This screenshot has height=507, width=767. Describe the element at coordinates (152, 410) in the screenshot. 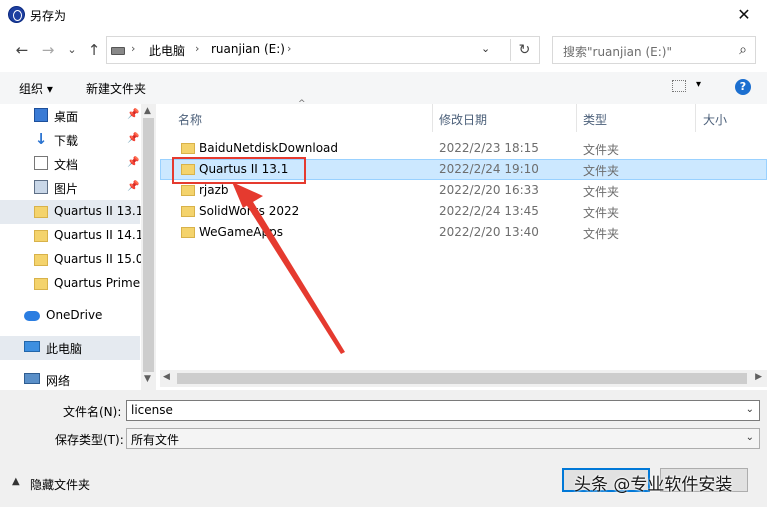

I see `filename-value: license` at that location.